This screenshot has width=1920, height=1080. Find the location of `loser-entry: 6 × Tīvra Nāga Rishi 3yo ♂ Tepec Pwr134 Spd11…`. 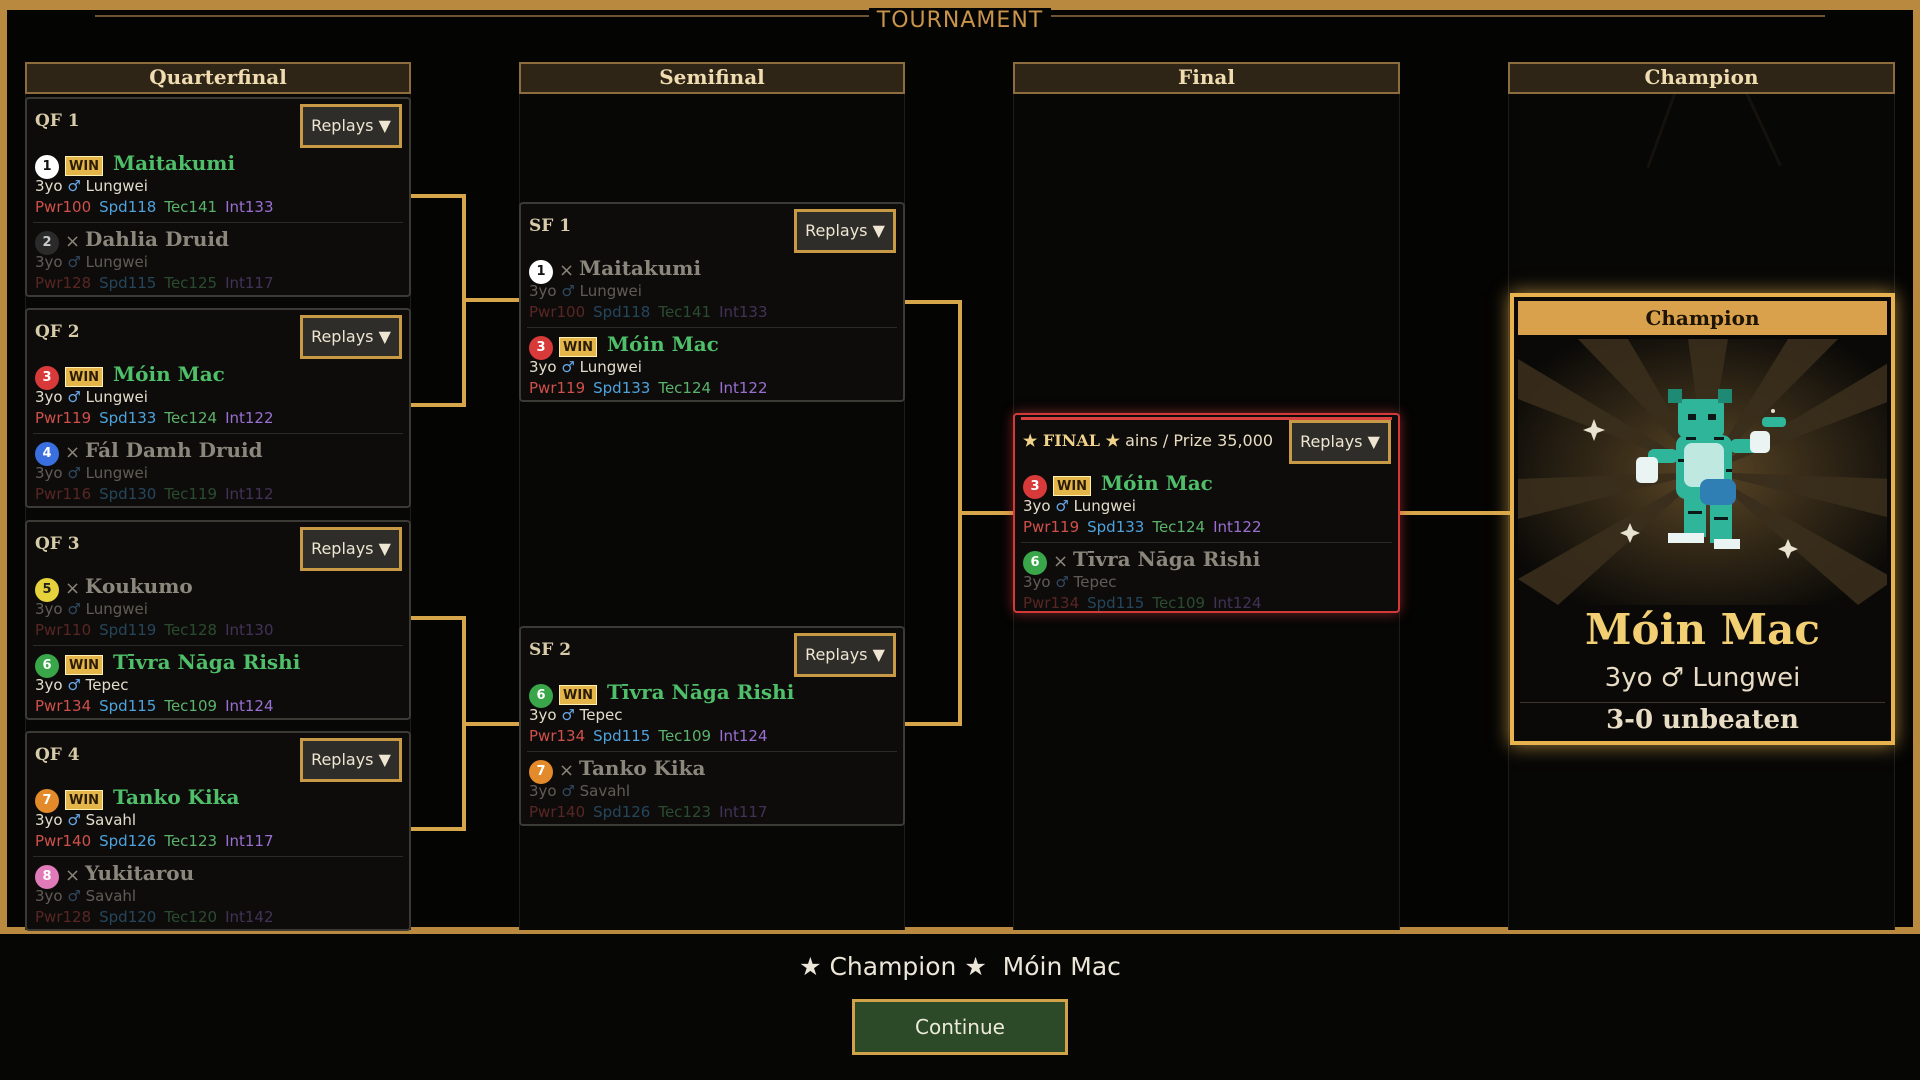

loser-entry: 6 × Tīvra Nāga Rishi 3yo ♂ Tepec Pwr134 Spd11… is located at coordinates (1206, 578).